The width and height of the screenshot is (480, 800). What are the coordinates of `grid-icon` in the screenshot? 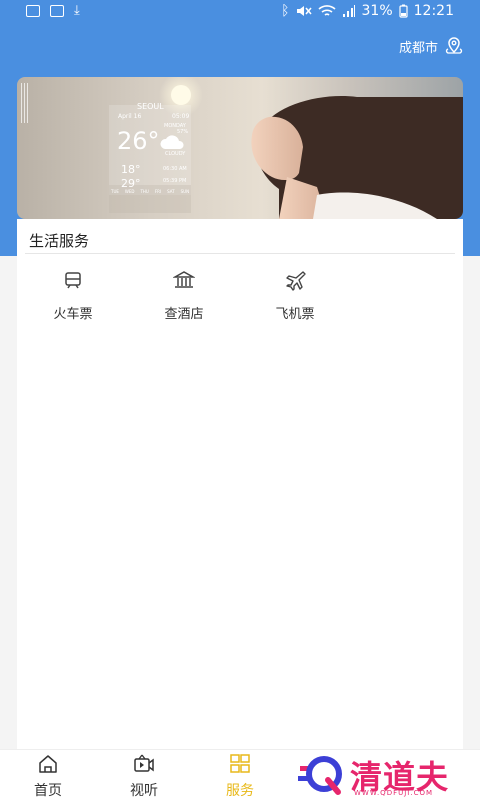 It's located at (240, 763).